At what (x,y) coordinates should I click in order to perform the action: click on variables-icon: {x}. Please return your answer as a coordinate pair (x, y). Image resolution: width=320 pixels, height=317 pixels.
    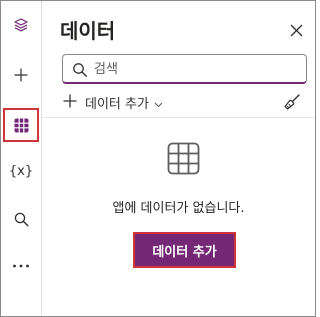
    Looking at the image, I should click on (21, 171).